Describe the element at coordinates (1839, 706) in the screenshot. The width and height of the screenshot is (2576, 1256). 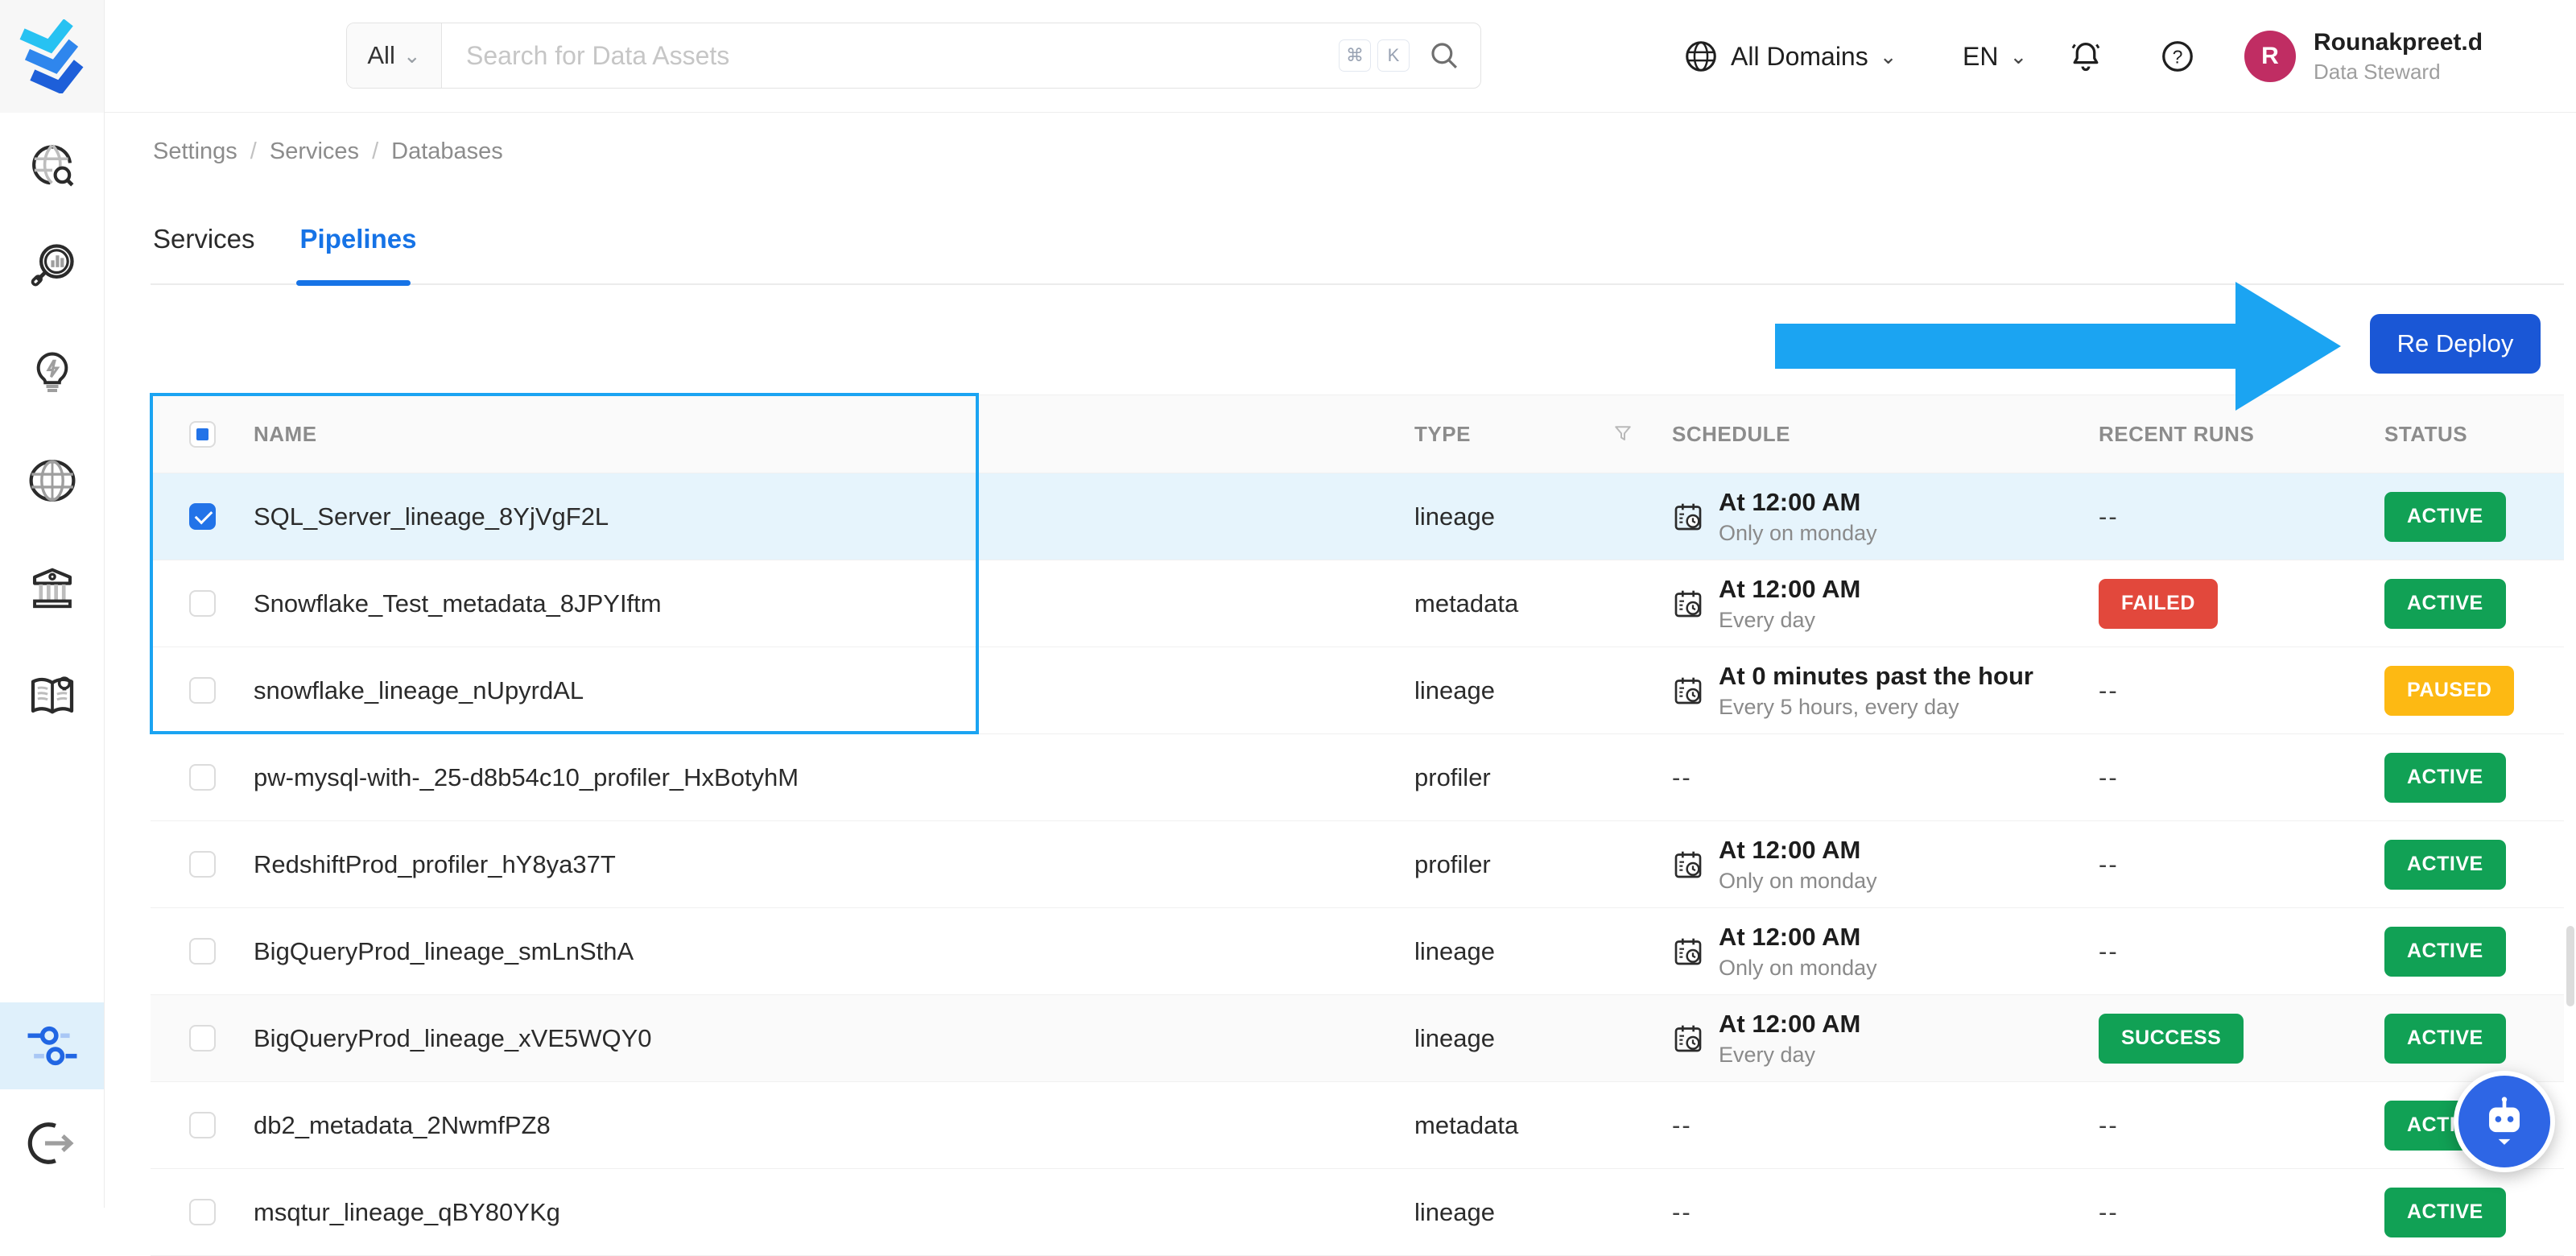
I see `schedule-frequency: Every 5 hours, every day` at that location.